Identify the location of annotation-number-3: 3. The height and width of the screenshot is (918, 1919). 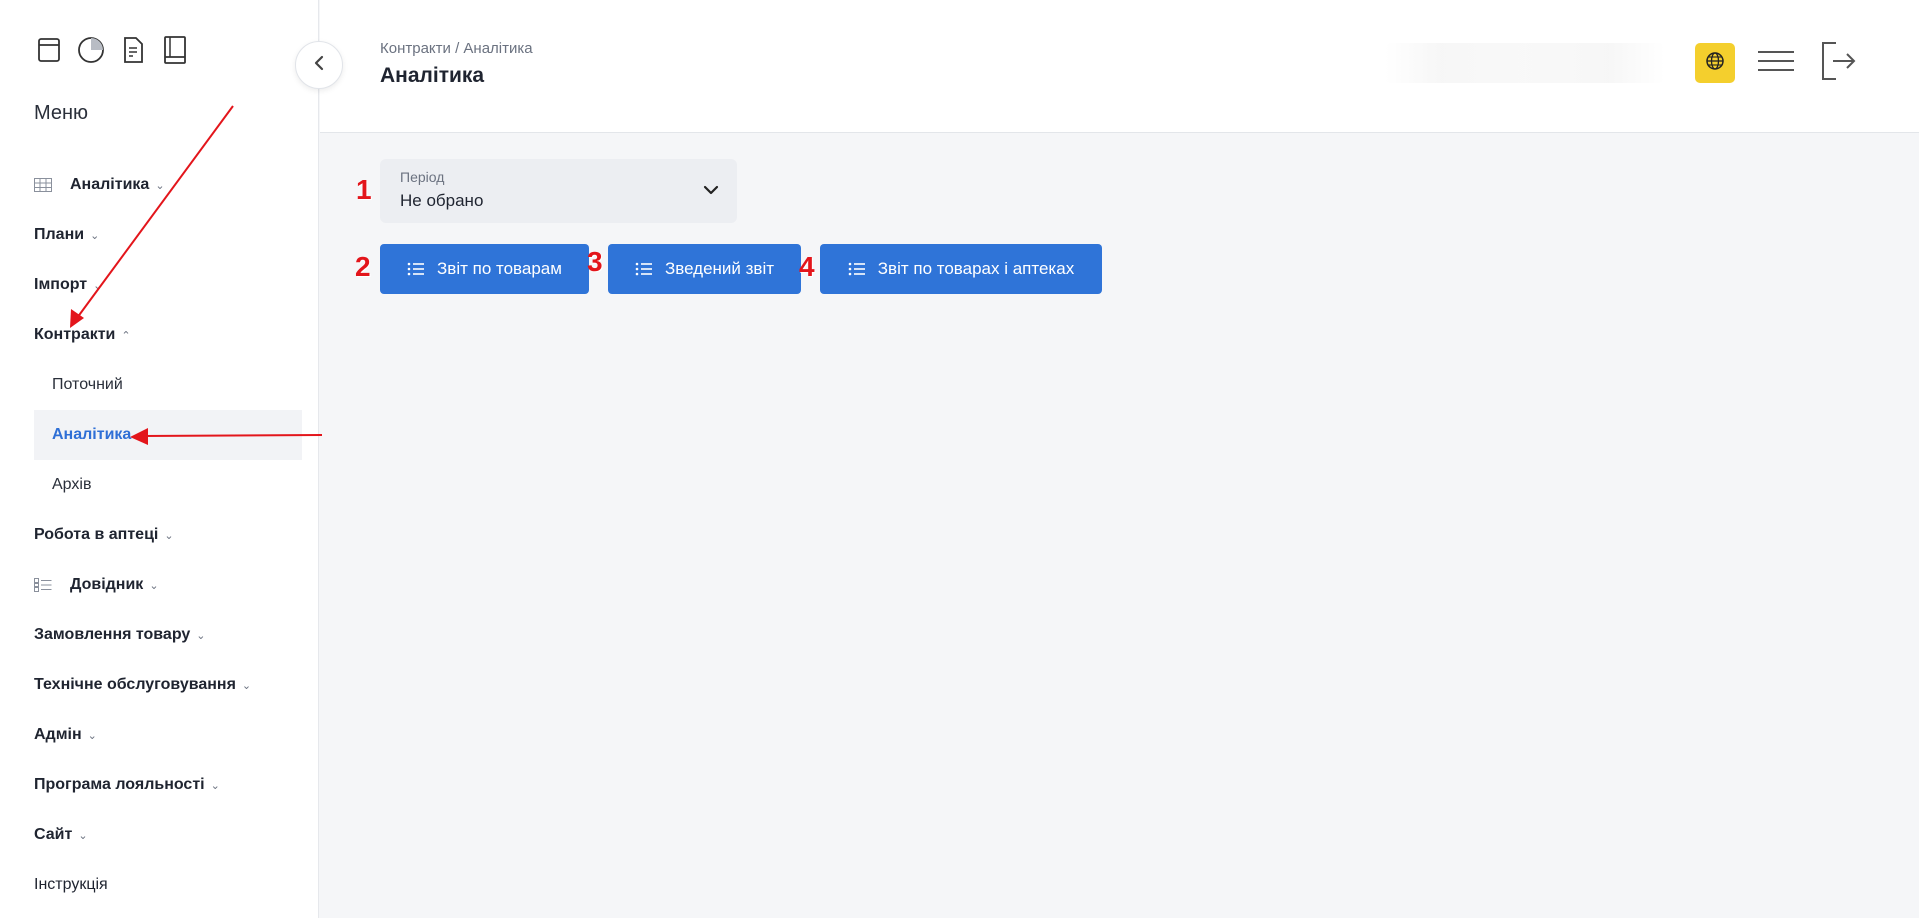
(595, 261).